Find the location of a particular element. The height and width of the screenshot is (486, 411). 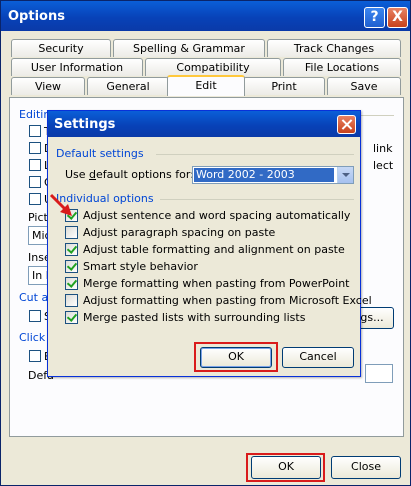

default-options-select: Word 2002 - 2003 is located at coordinates (273, 175).